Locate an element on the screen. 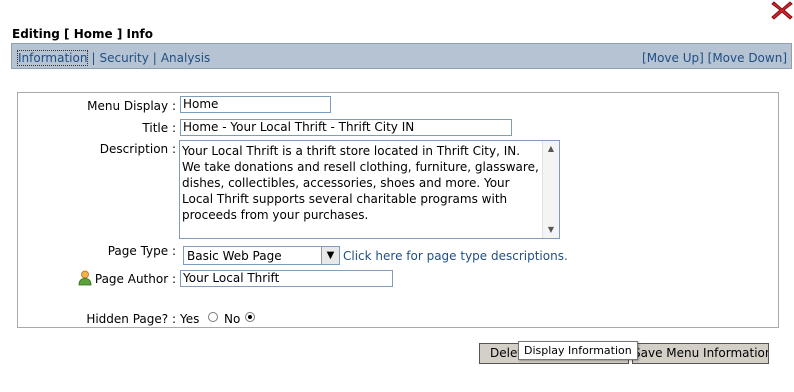 The height and width of the screenshot is (392, 794). close-icon is located at coordinates (782, 10).